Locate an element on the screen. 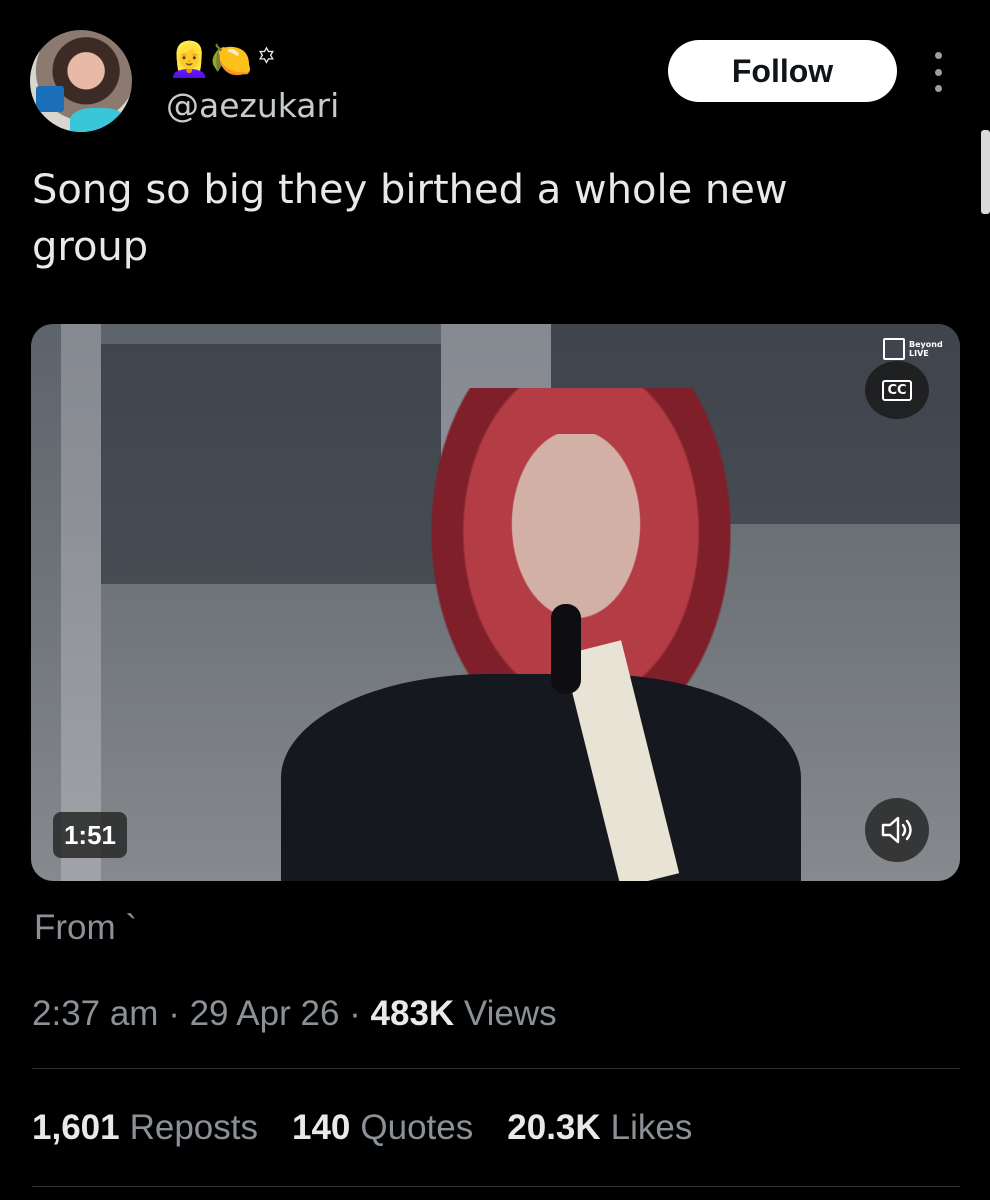 This screenshot has height=1200, width=990. video-subject-outfit is located at coordinates (541, 777).